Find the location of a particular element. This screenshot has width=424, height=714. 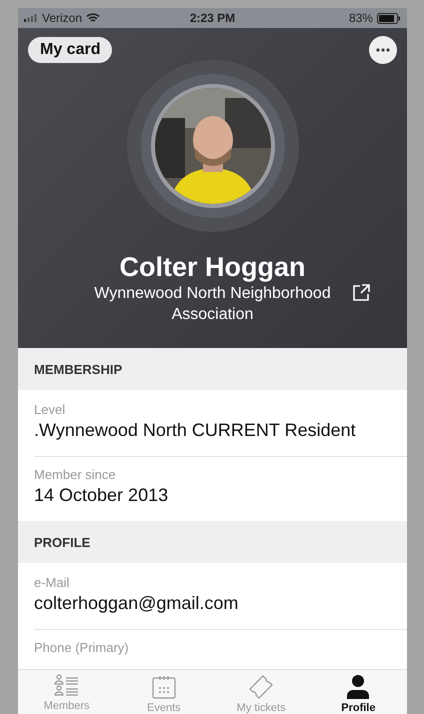

ticket-icon is located at coordinates (261, 687).